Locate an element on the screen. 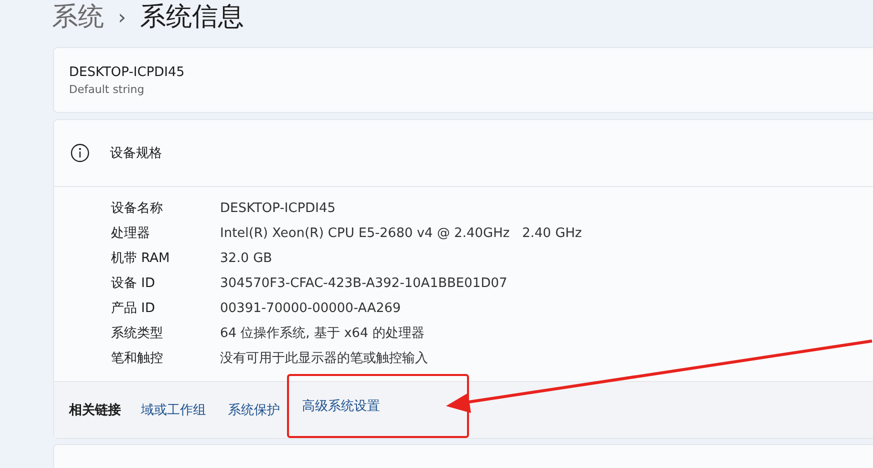  device-name: DESKTOP-ICPDI45 is located at coordinates (127, 72).